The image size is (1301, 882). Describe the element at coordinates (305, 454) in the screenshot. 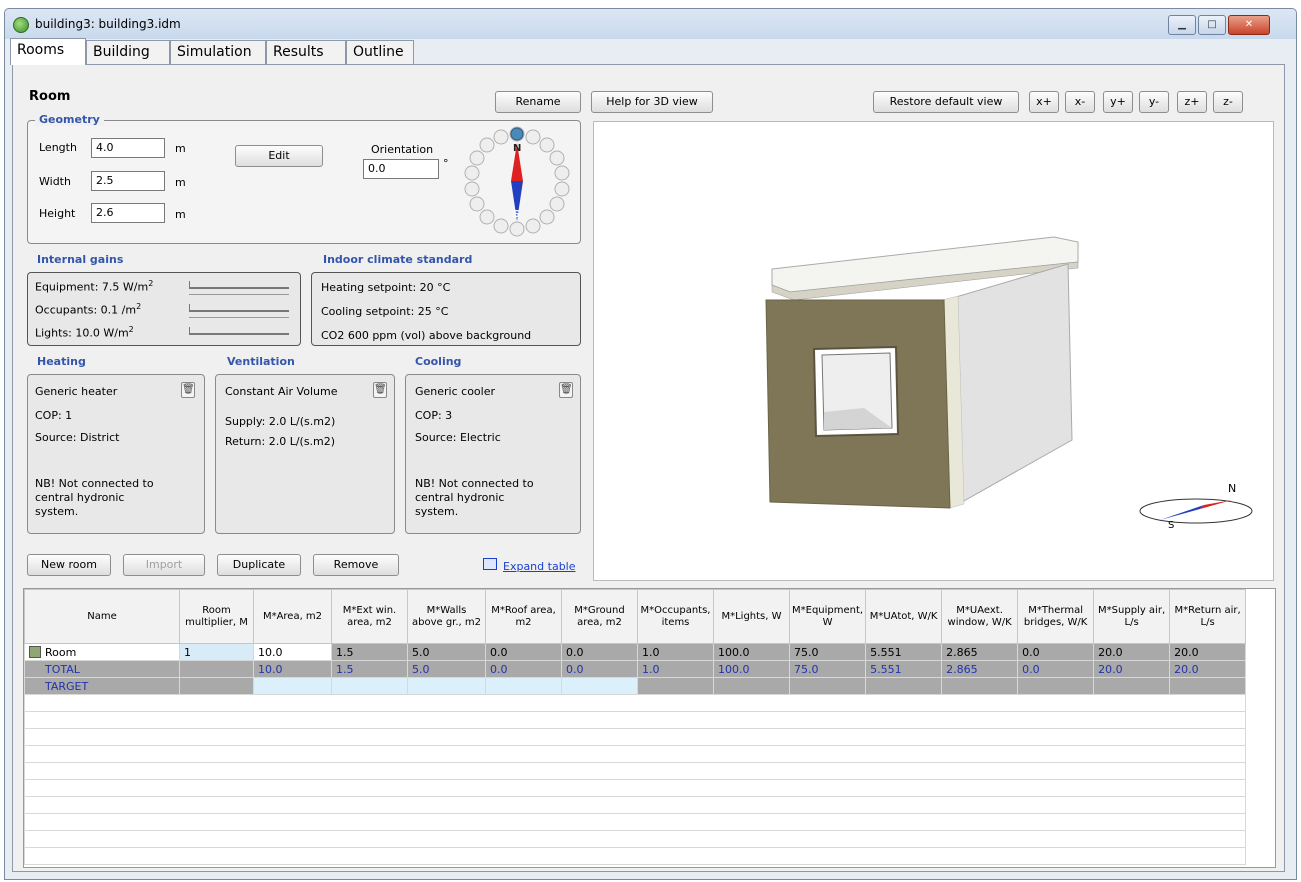

I see `ventilation-box` at that location.